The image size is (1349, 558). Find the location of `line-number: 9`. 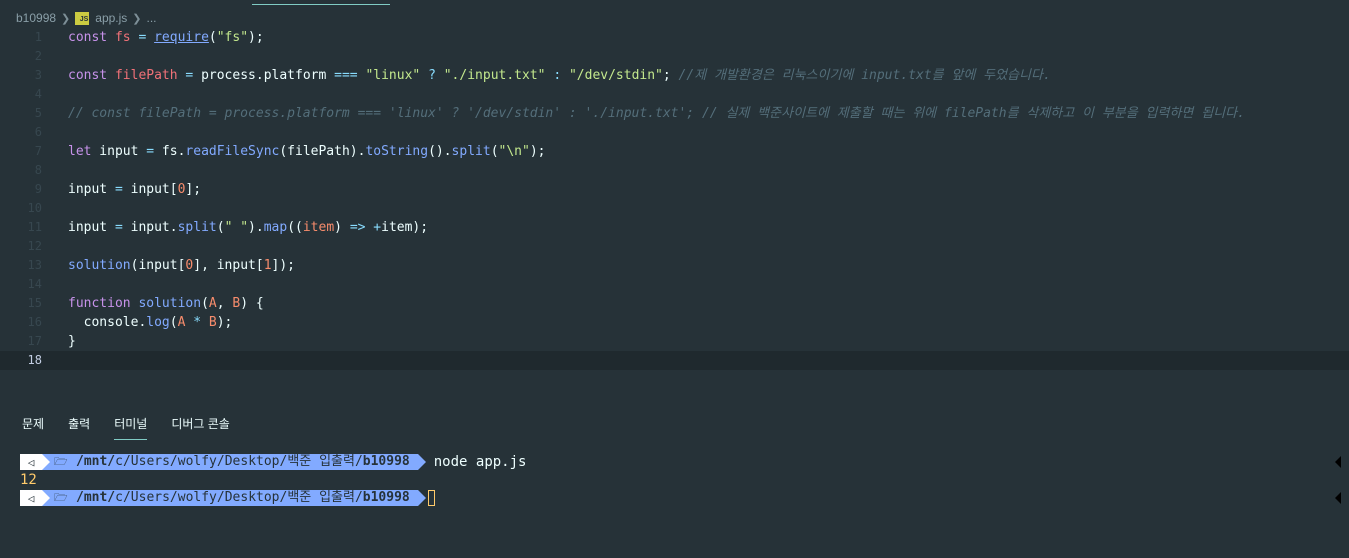

line-number: 9 is located at coordinates (38, 189).